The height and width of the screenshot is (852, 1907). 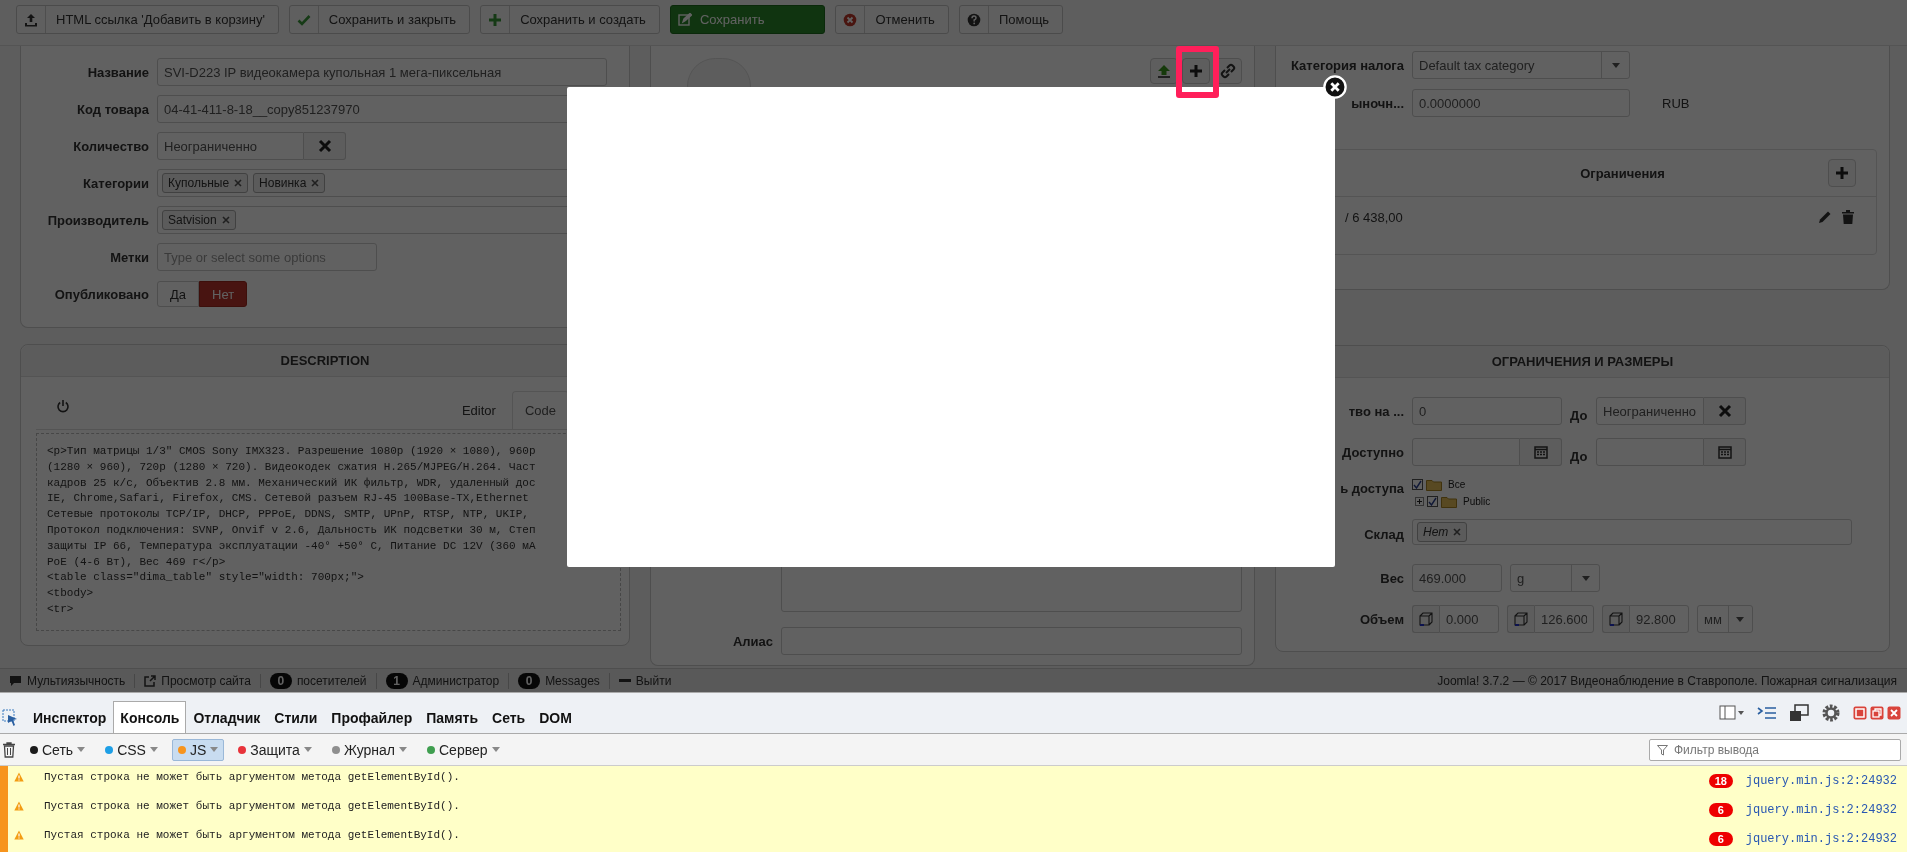 What do you see at coordinates (570, 19) in the screenshot?
I see `toolbar-button: Сохранить и создать` at bounding box center [570, 19].